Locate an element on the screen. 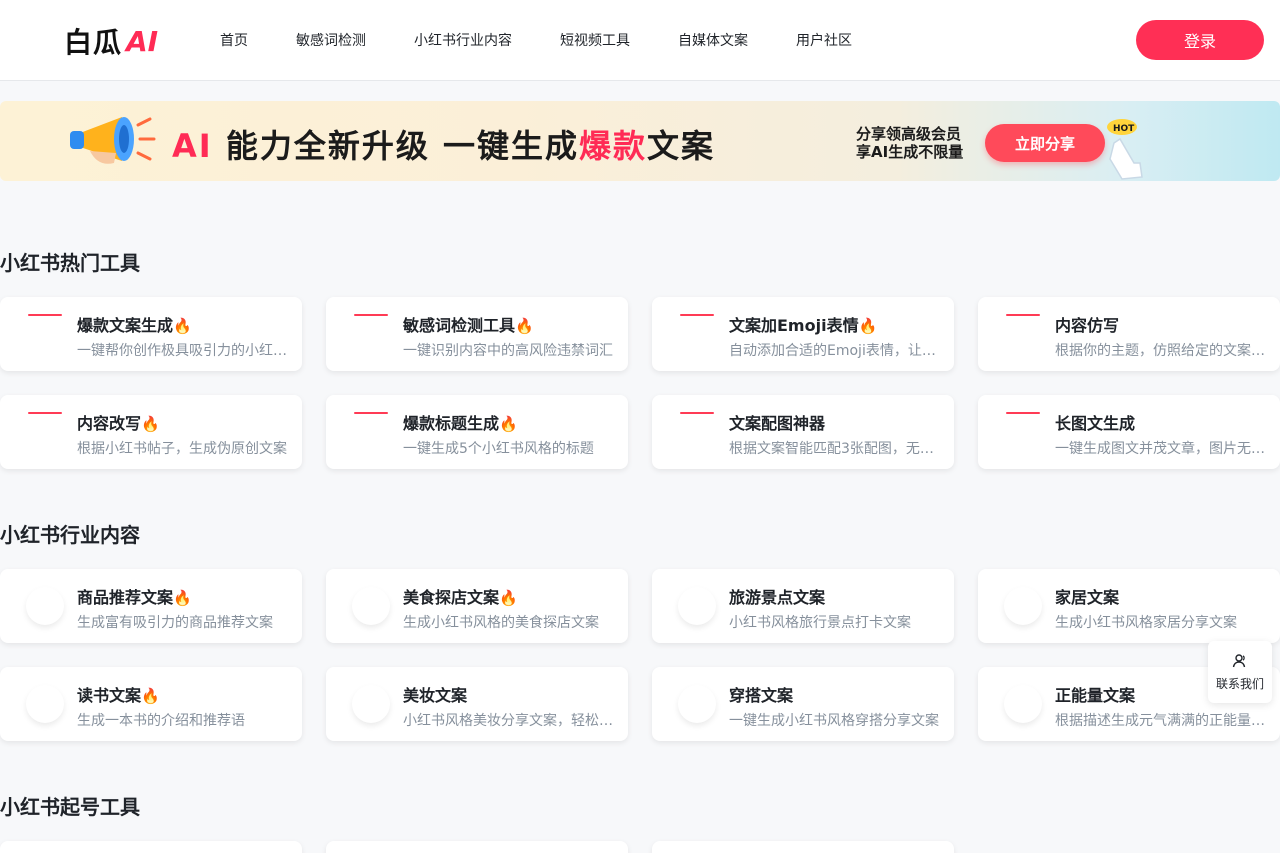  nav-sensitive-words: 敏感词检测 is located at coordinates (331, 40).